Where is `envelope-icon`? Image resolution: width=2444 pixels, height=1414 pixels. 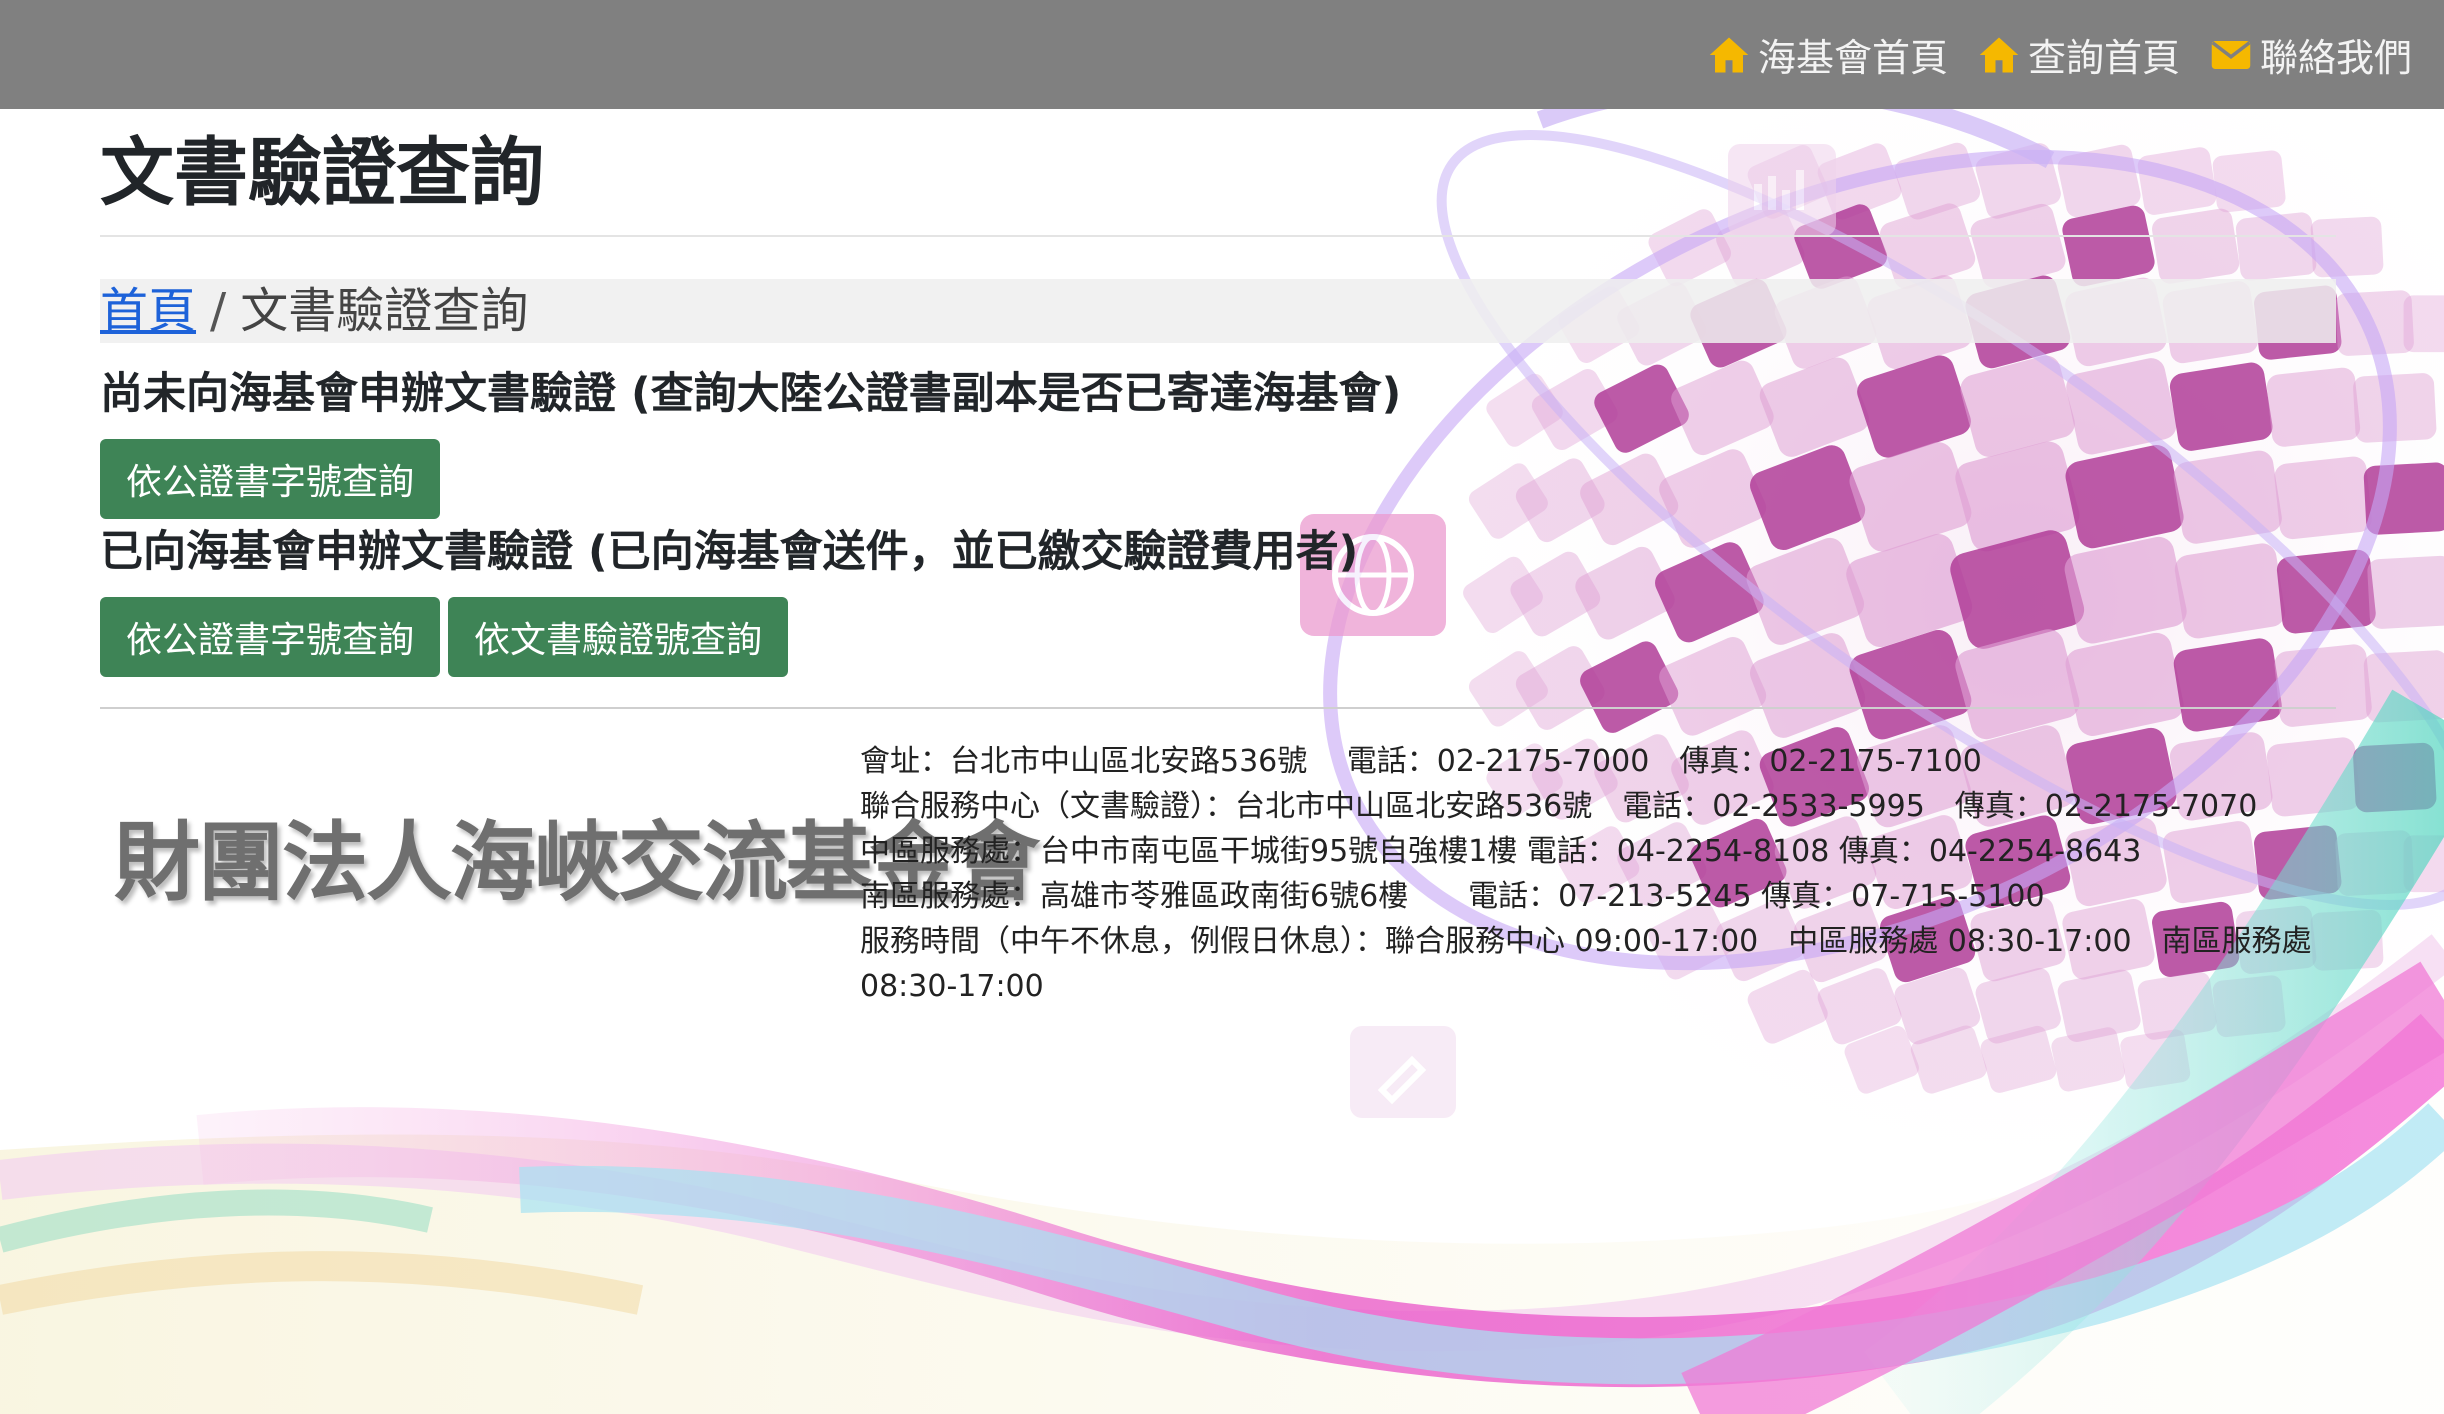
envelope-icon is located at coordinates (2231, 54).